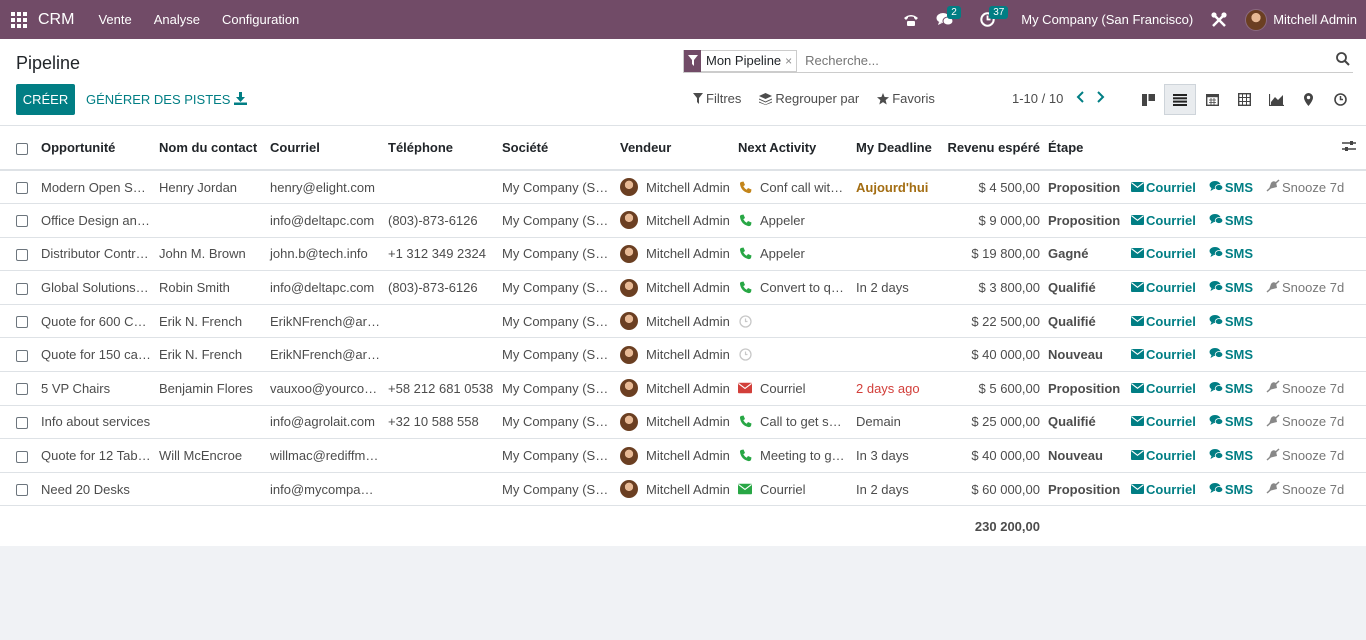 This screenshot has height=640, width=1366. I want to click on cell-opportunity: Quote for 12 Tables, so click(96, 455).